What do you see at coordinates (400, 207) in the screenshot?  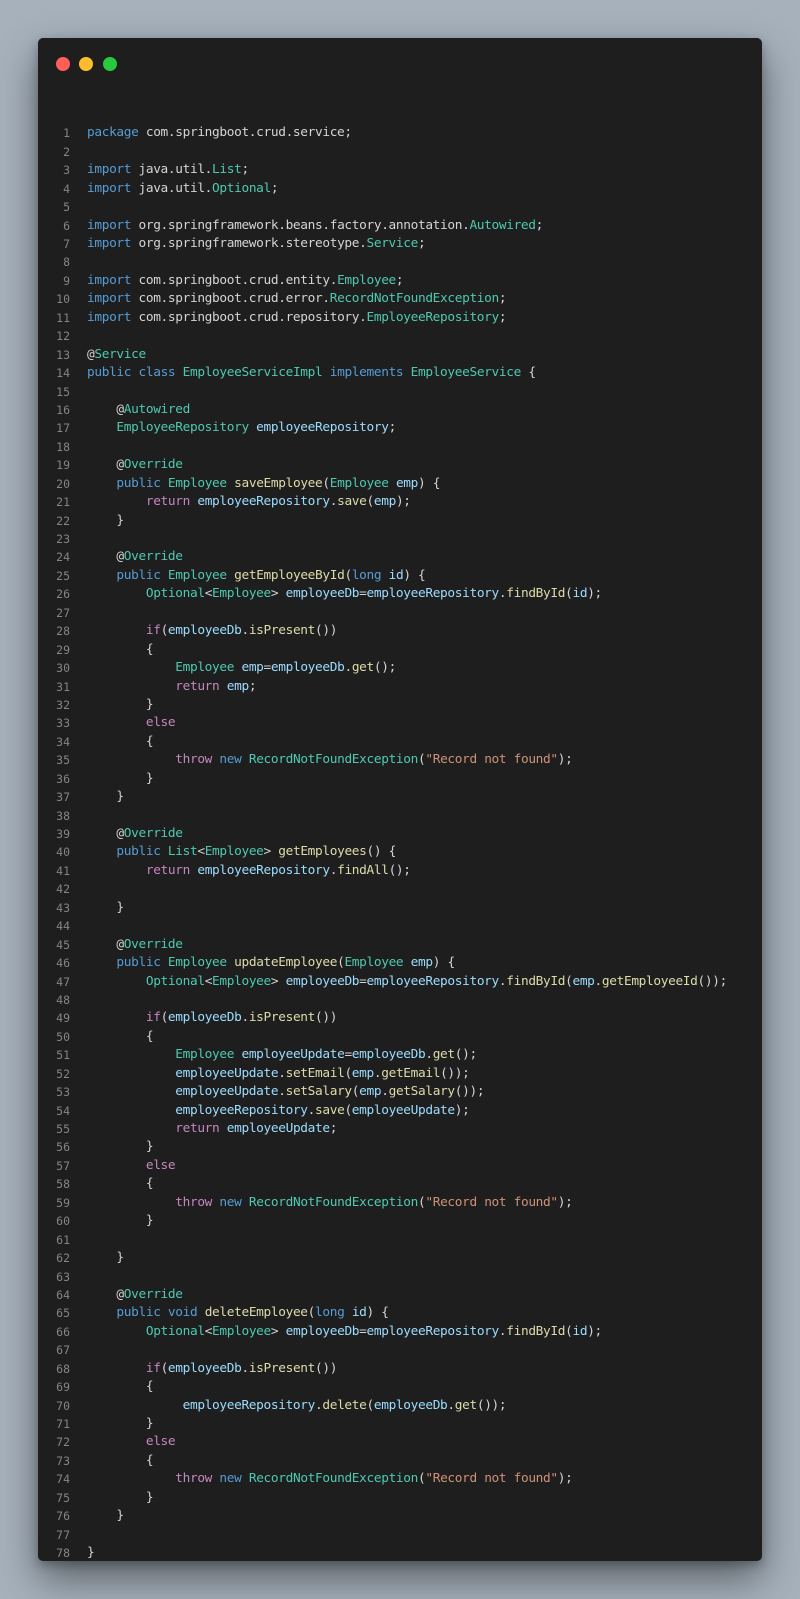 I see `code-line: 5` at bounding box center [400, 207].